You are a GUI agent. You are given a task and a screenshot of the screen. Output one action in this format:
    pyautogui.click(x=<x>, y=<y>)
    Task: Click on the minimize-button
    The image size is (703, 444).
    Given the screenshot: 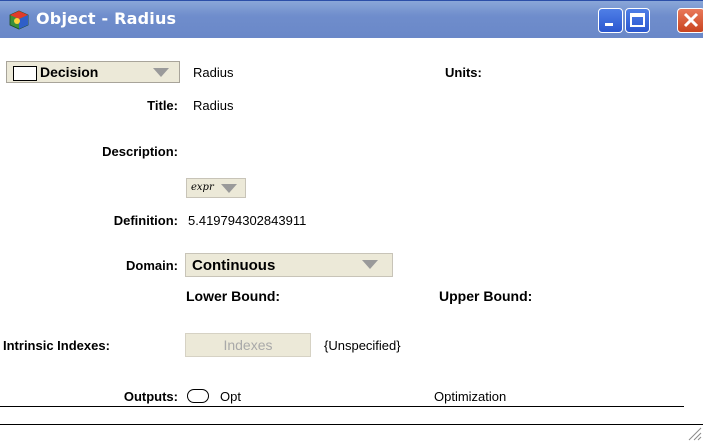 What is the action you would take?
    pyautogui.click(x=610, y=20)
    